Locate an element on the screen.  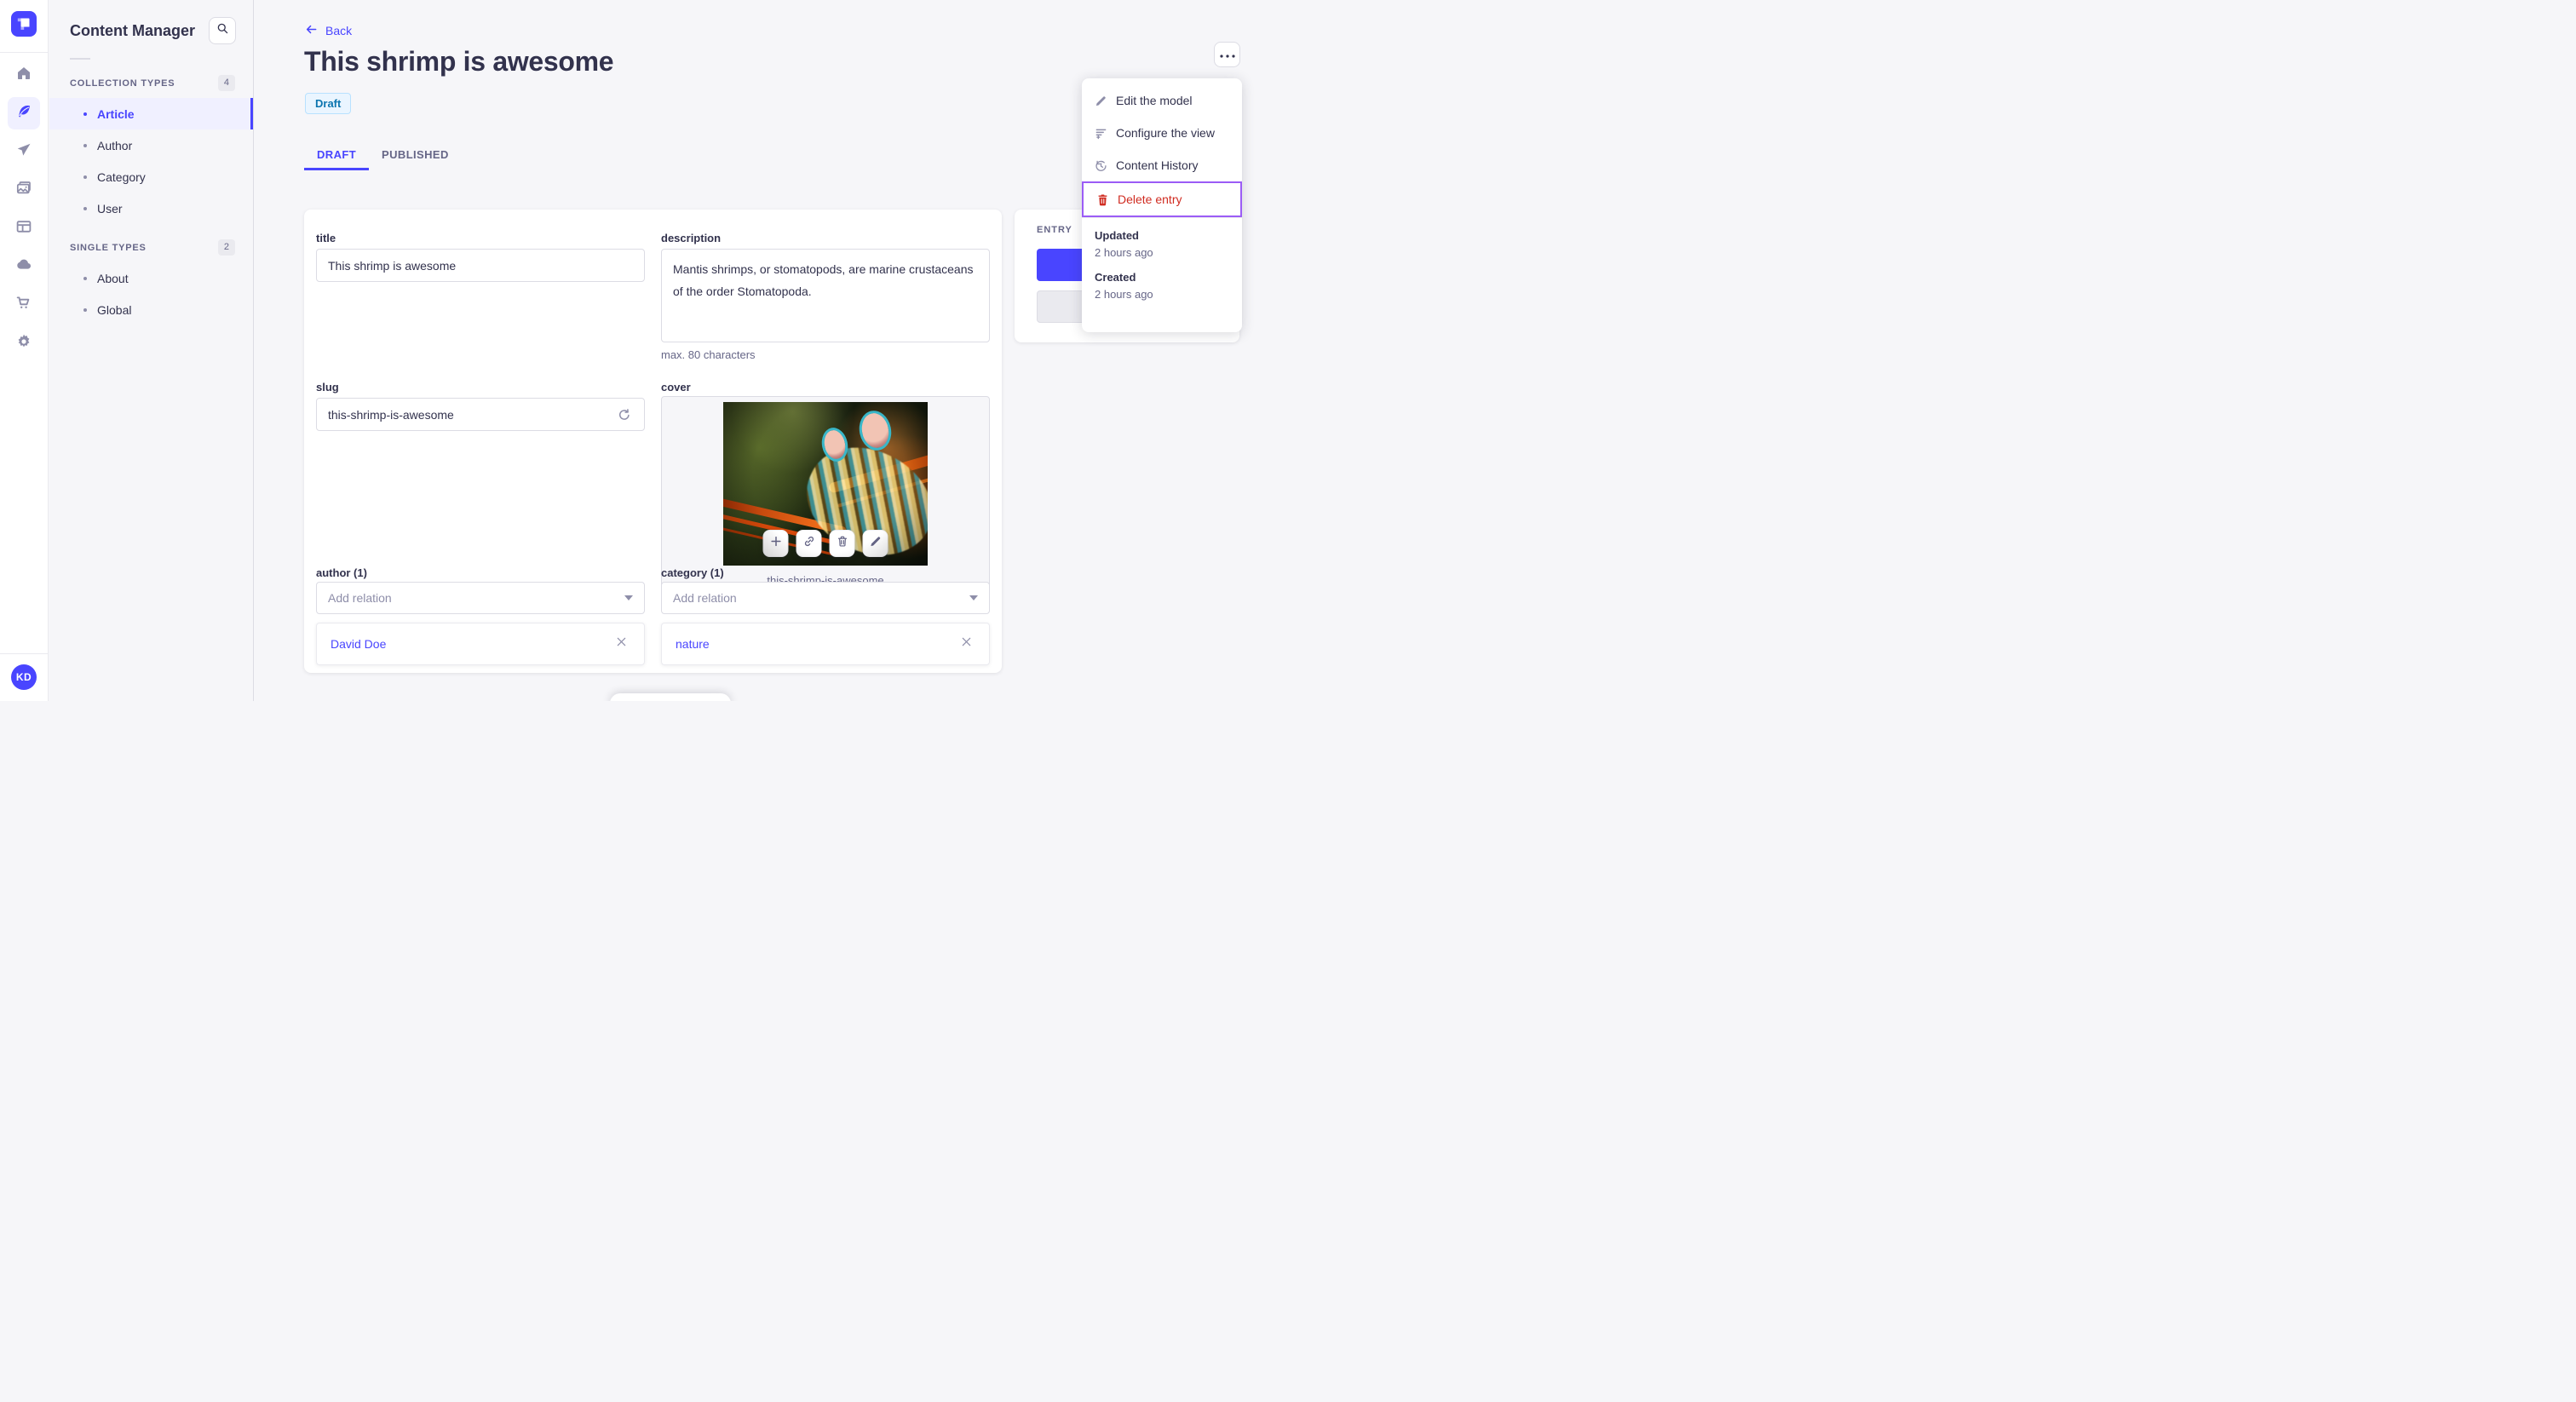
cover-field-label: cover is located at coordinates (676, 387).